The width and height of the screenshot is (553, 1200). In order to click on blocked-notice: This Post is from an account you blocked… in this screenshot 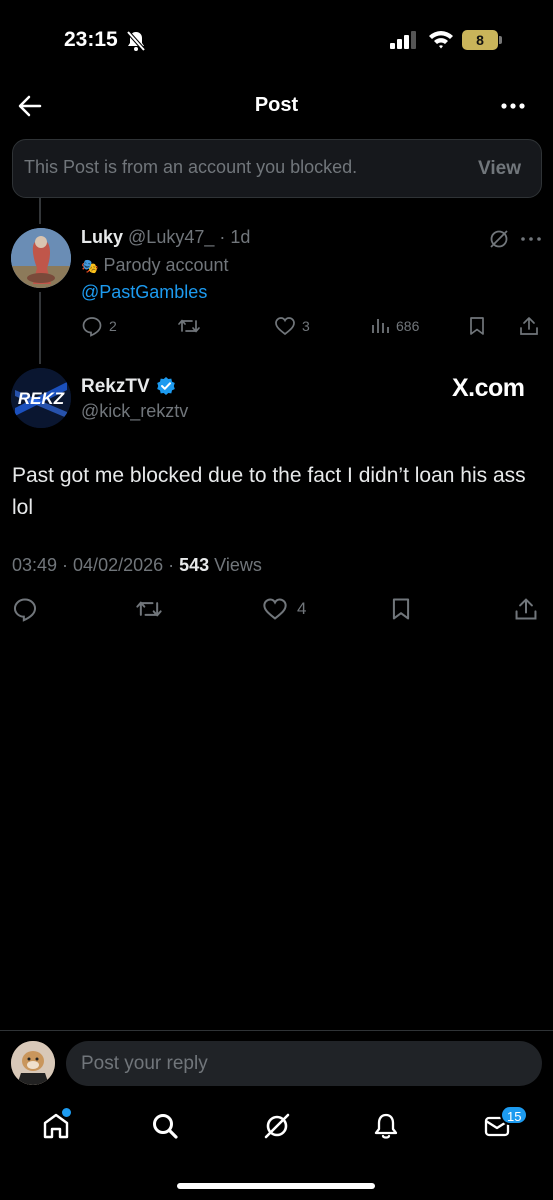, I will do `click(277, 168)`.